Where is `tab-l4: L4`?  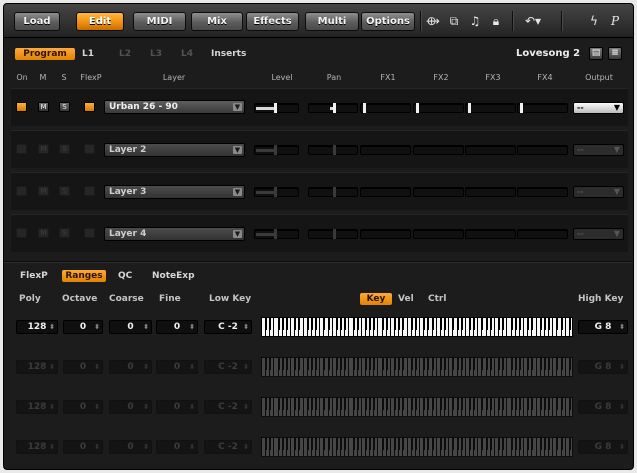
tab-l4: L4 is located at coordinates (187, 54).